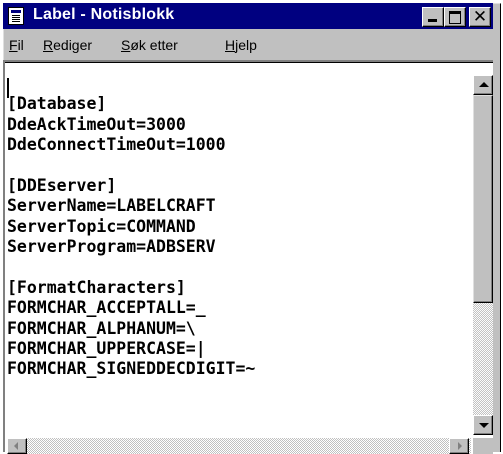 This screenshot has width=503, height=454. What do you see at coordinates (116, 145) in the screenshot?
I see `text-line: DdeConnectTimeOut=1000` at bounding box center [116, 145].